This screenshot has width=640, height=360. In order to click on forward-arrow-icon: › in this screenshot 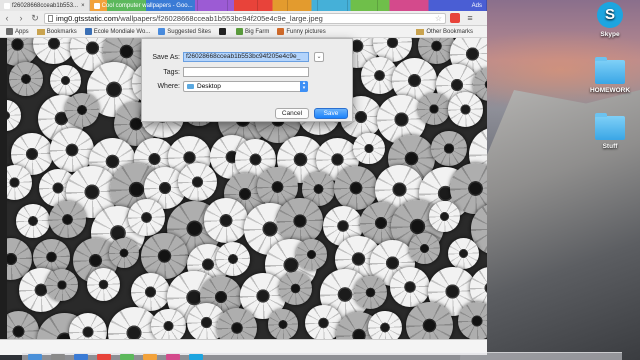, I will do `click(21, 18)`.